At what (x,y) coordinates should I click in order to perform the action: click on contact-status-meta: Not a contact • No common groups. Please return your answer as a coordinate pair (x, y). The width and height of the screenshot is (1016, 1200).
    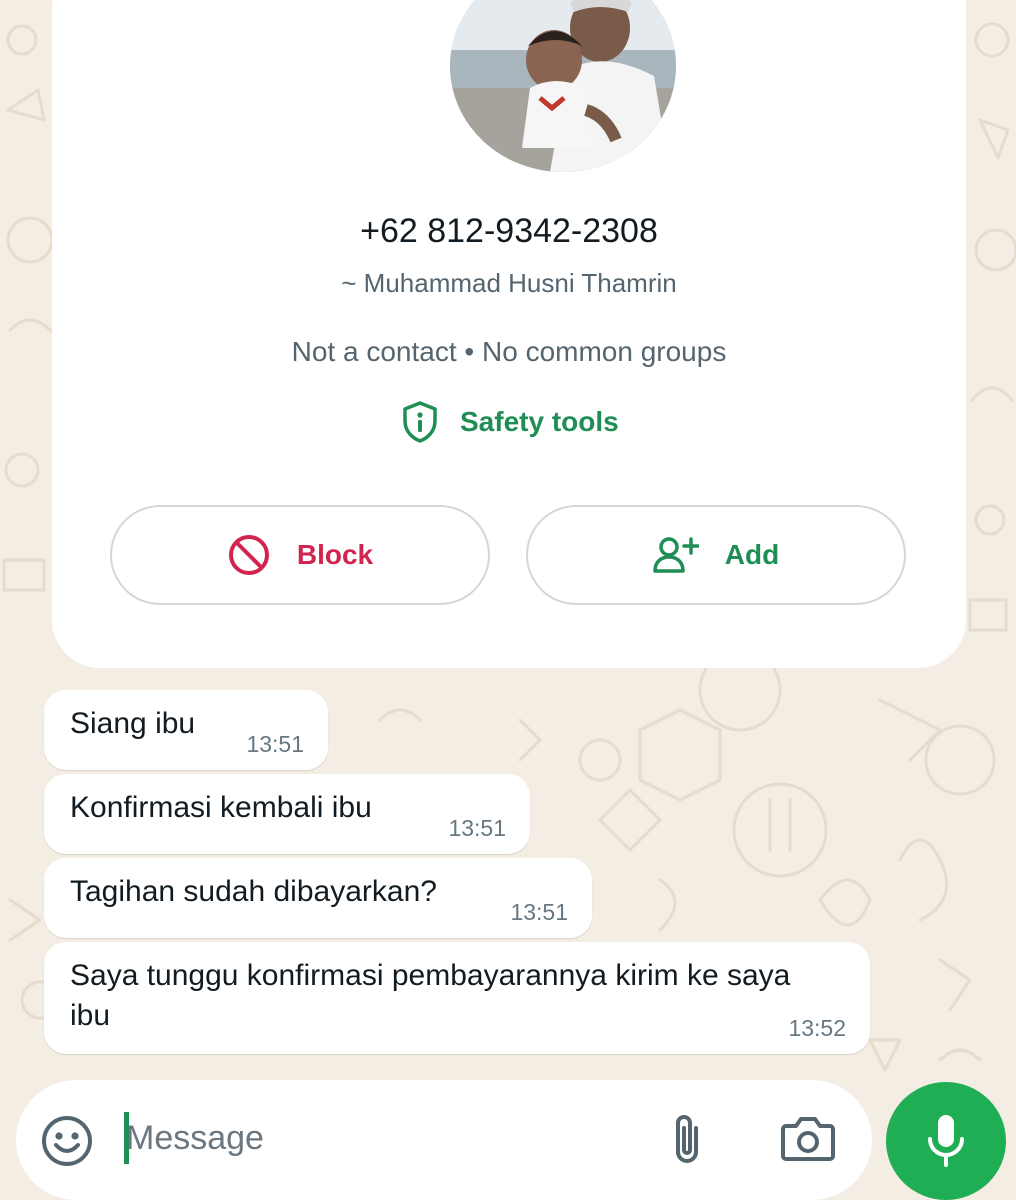
    Looking at the image, I should click on (509, 351).